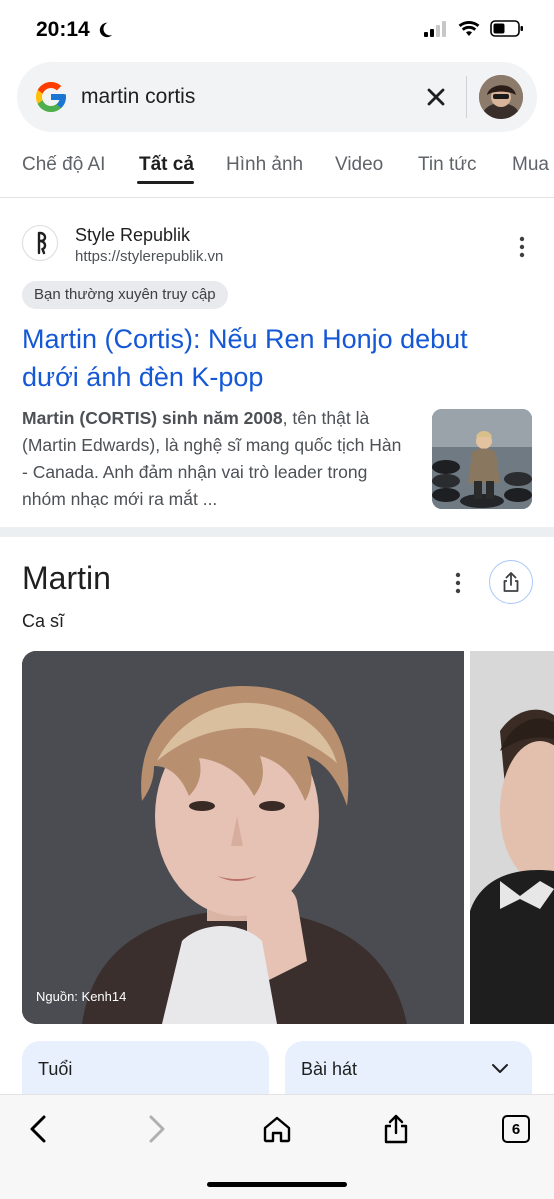  I want to click on tab-images: Hình ảnh, so click(264, 165).